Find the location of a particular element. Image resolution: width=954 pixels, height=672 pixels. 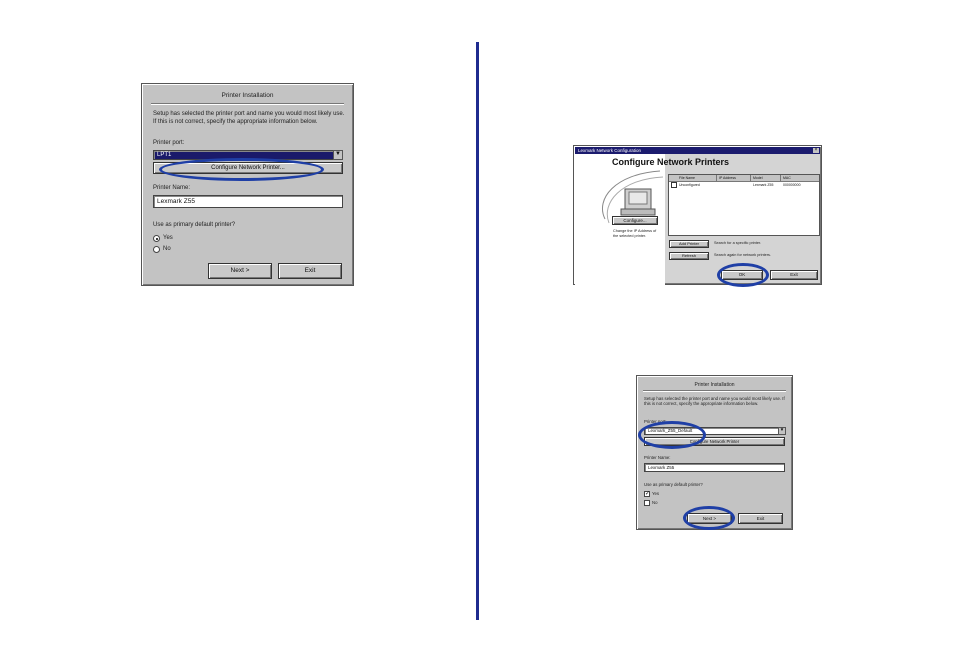

table-cell: 000000000 is located at coordinates (792, 185).